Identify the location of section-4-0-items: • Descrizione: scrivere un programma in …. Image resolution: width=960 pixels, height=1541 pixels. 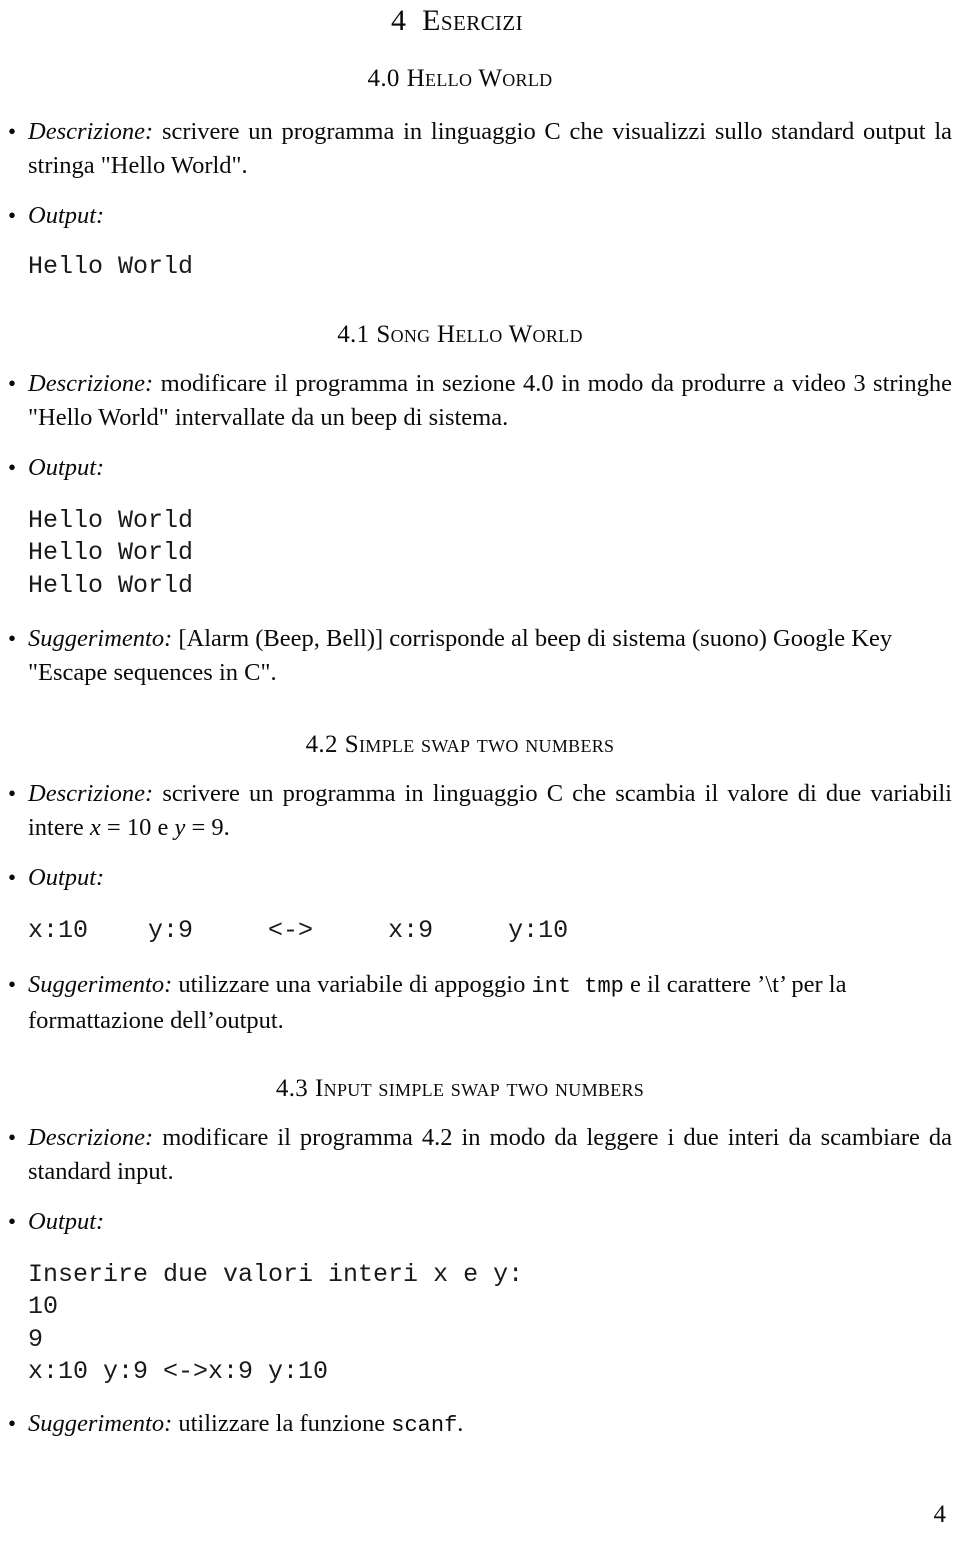
(480, 174).